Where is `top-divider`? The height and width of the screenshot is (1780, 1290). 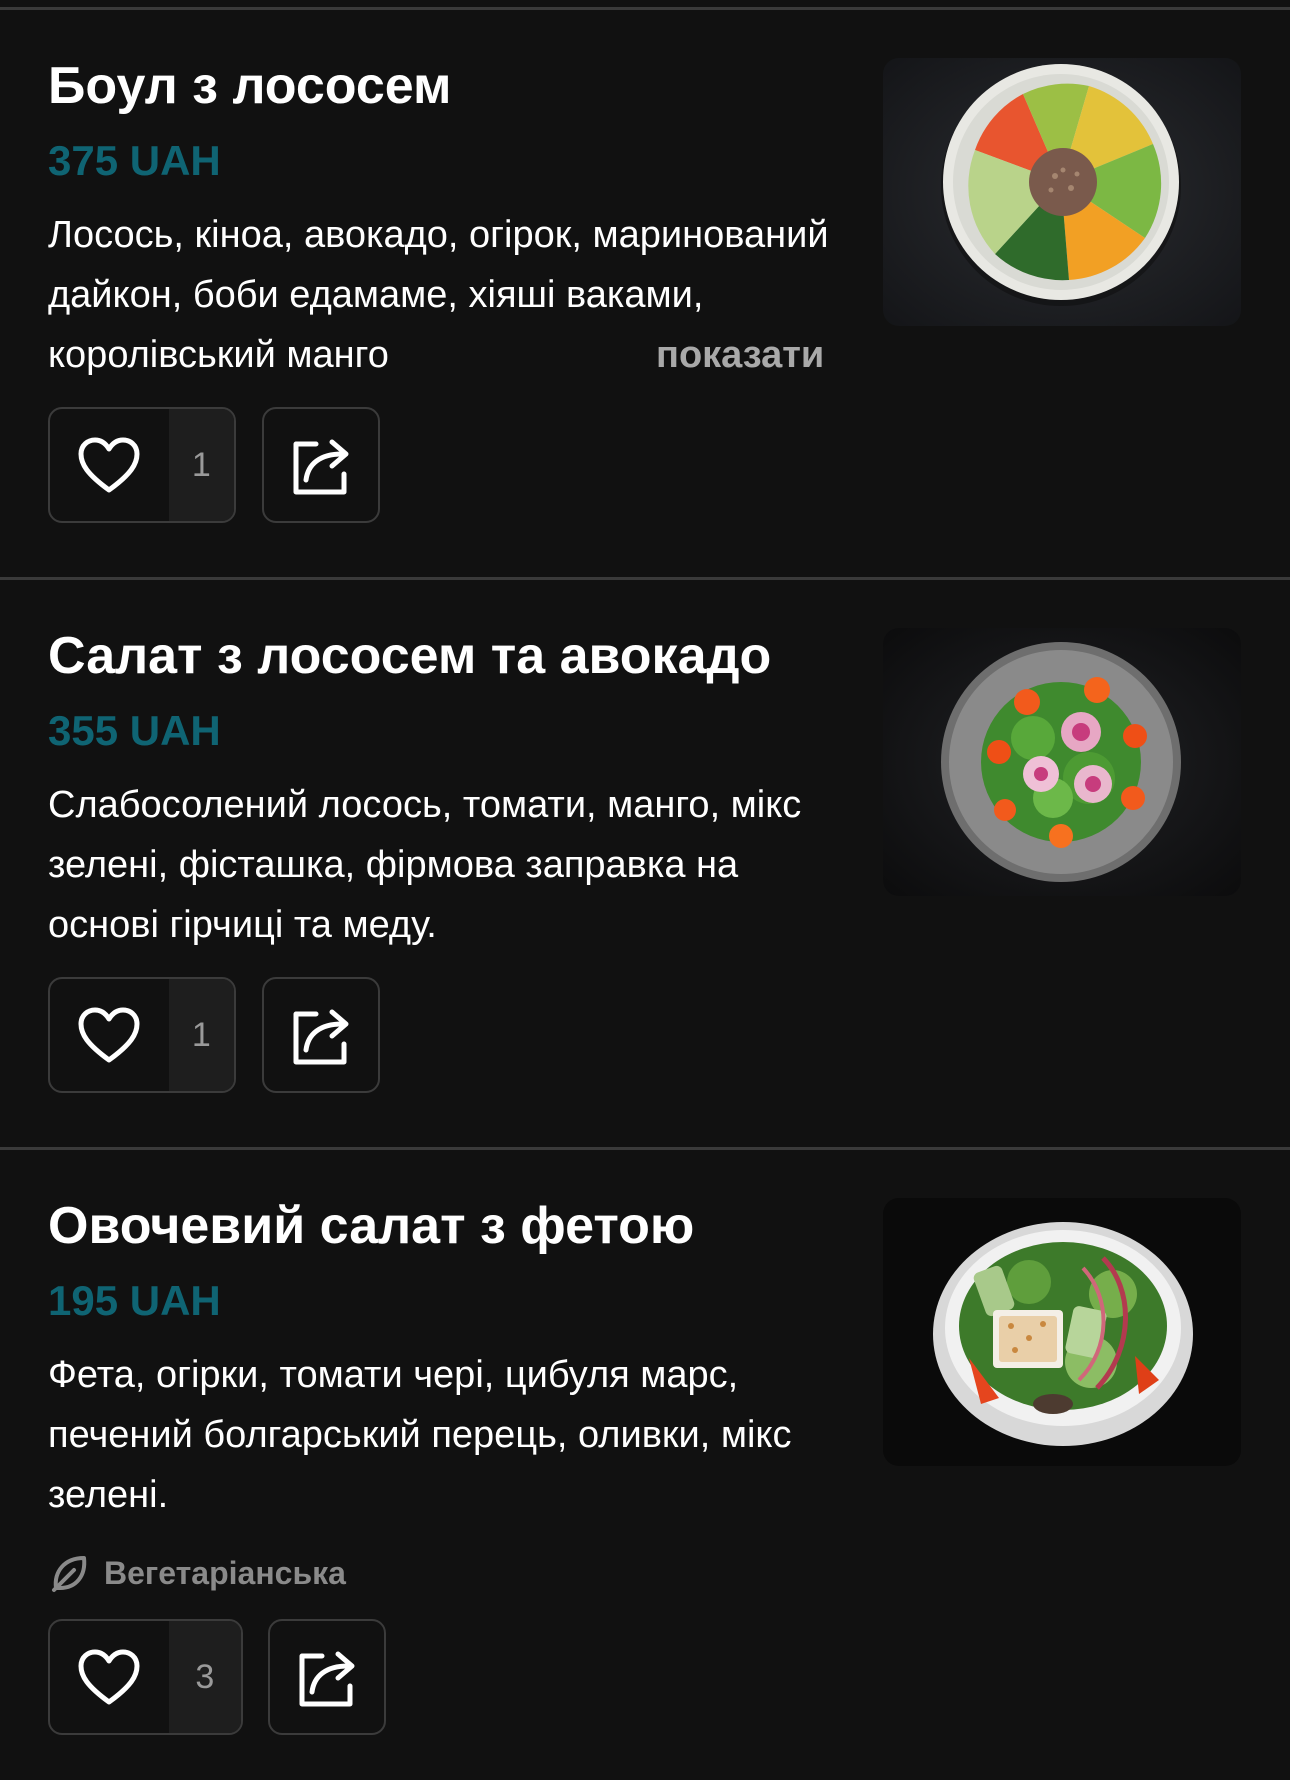 top-divider is located at coordinates (645, 8).